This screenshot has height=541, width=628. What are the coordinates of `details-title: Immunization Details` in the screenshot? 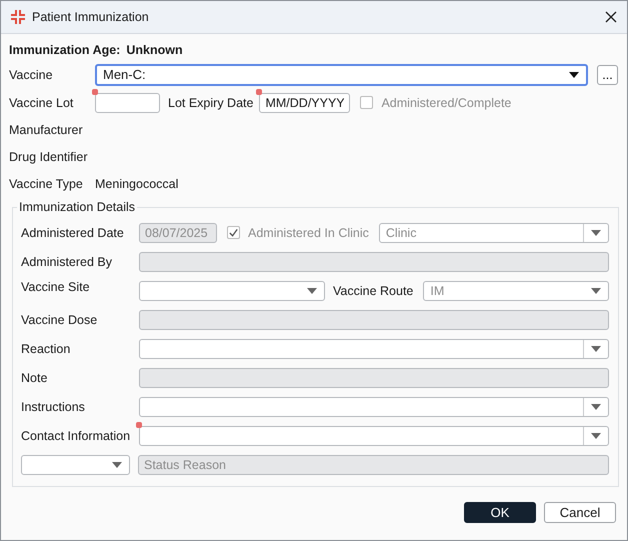 It's located at (77, 207).